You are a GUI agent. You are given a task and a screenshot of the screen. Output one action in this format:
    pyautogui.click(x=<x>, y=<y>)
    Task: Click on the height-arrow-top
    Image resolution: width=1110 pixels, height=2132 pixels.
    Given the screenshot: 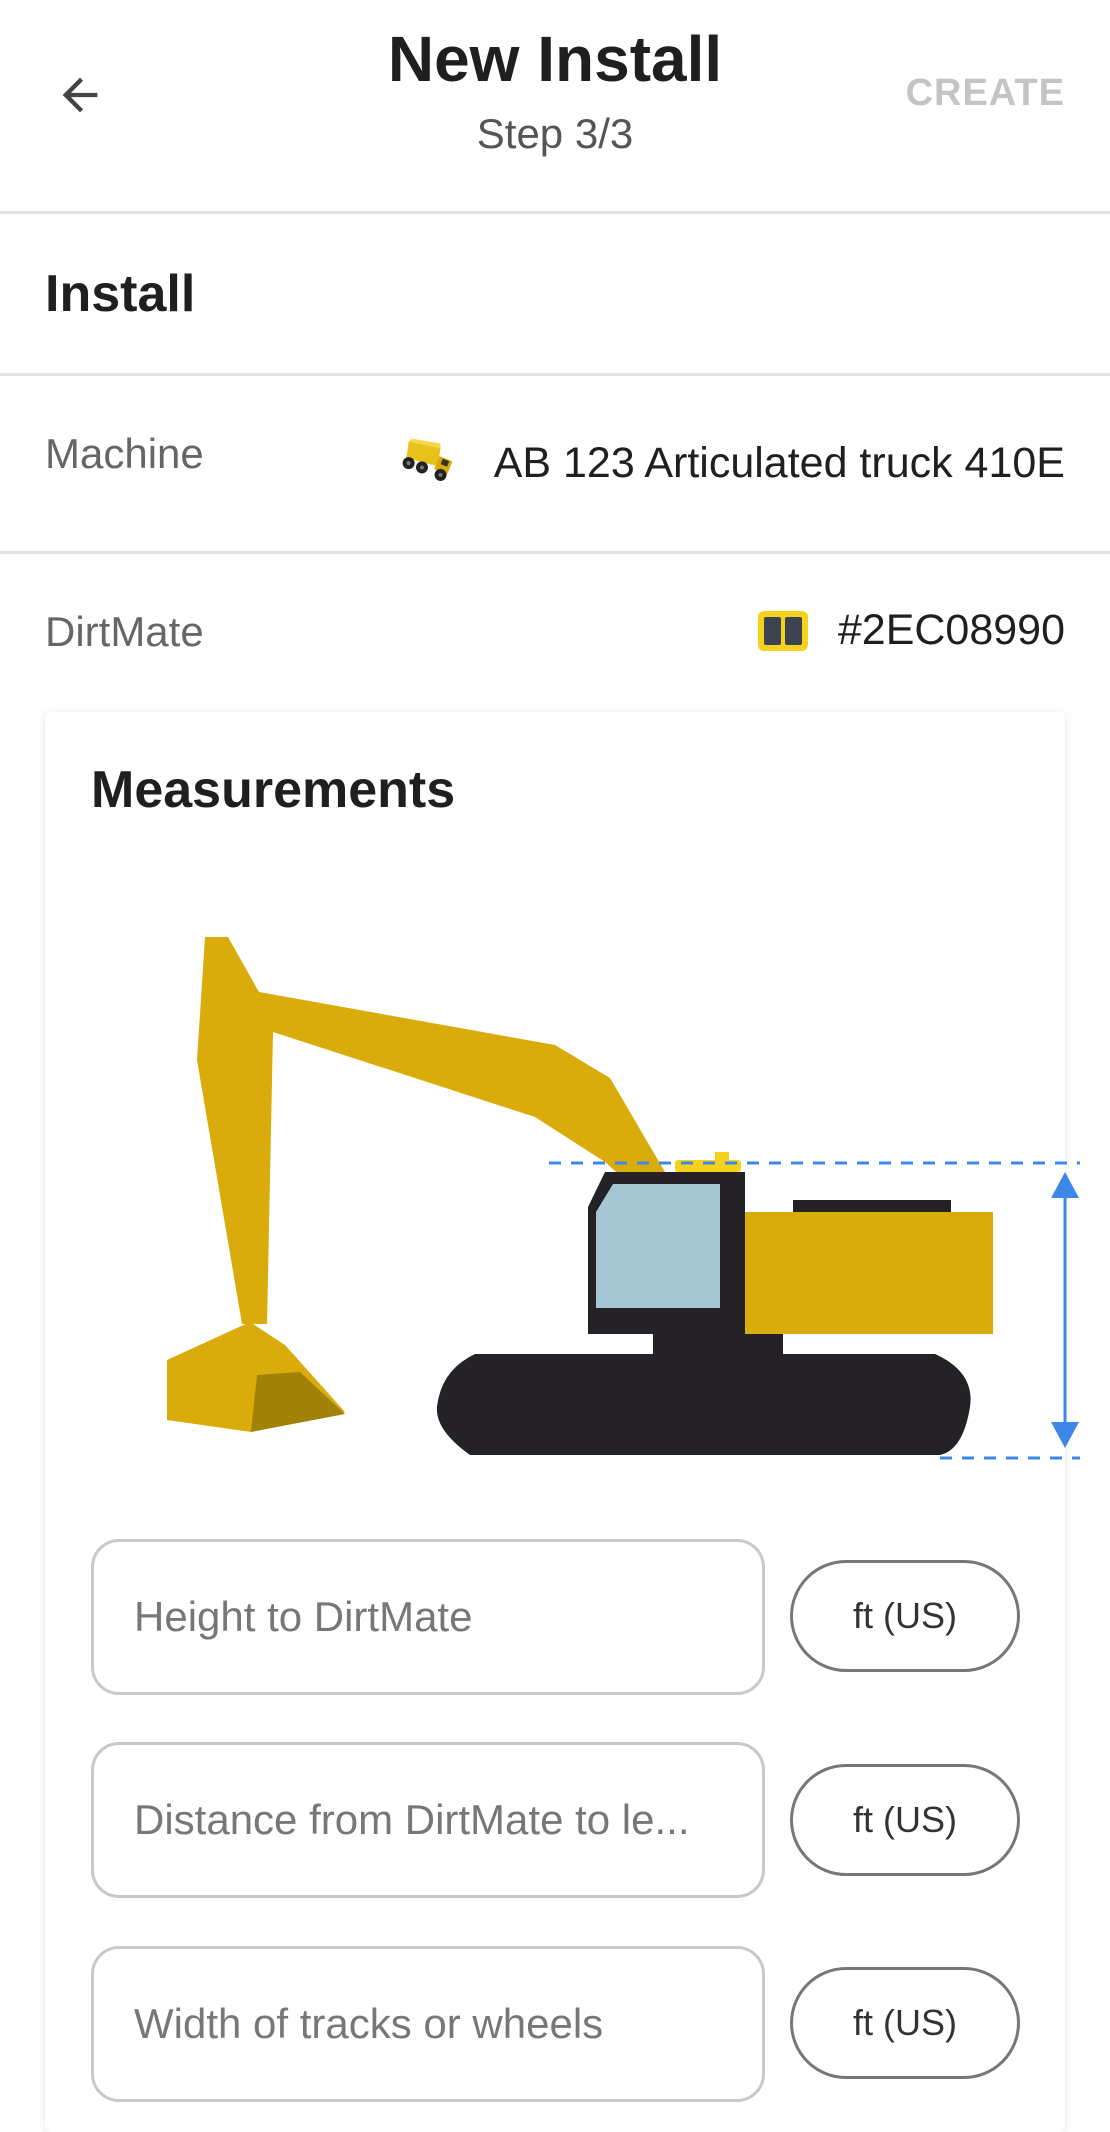 What is the action you would take?
    pyautogui.click(x=1065, y=1185)
    